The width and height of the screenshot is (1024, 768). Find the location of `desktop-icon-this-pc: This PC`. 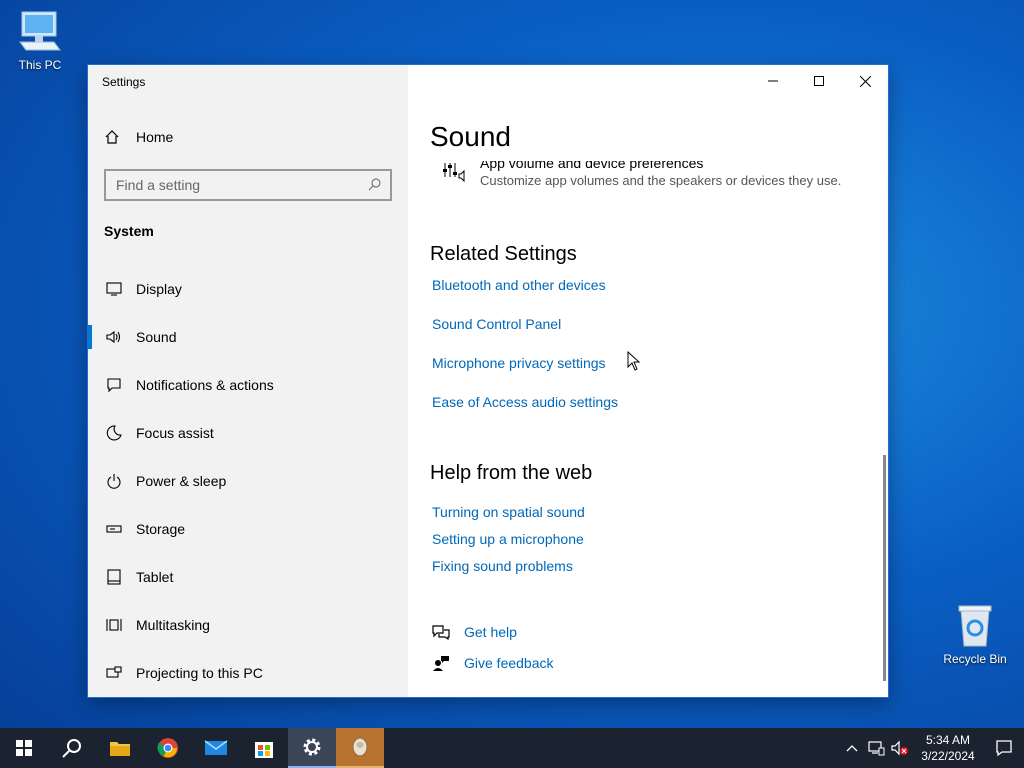

desktop-icon-this-pc: This PC is located at coordinates (40, 40).